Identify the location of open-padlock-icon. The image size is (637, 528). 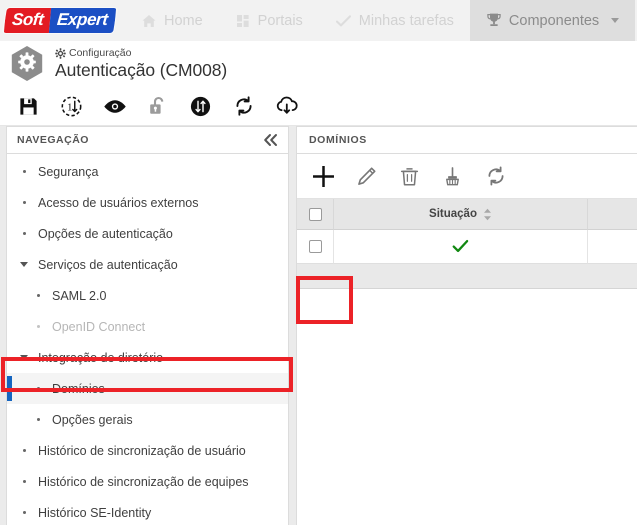
(158, 106).